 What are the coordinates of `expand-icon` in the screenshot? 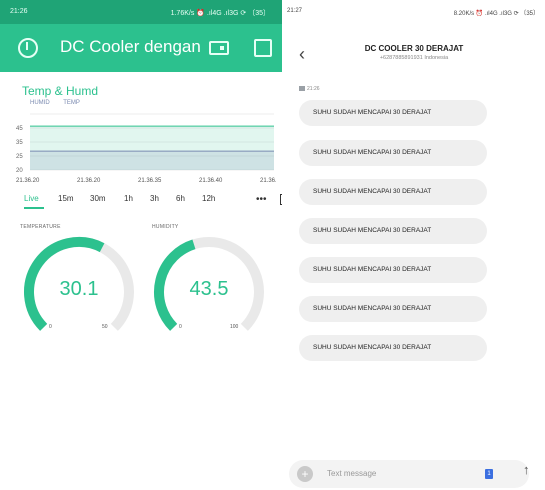 It's located at (281, 199).